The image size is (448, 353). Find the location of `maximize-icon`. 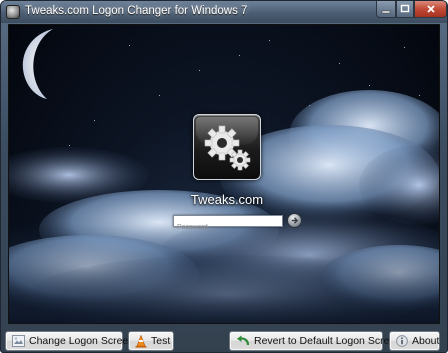

maximize-icon is located at coordinates (405, 8).